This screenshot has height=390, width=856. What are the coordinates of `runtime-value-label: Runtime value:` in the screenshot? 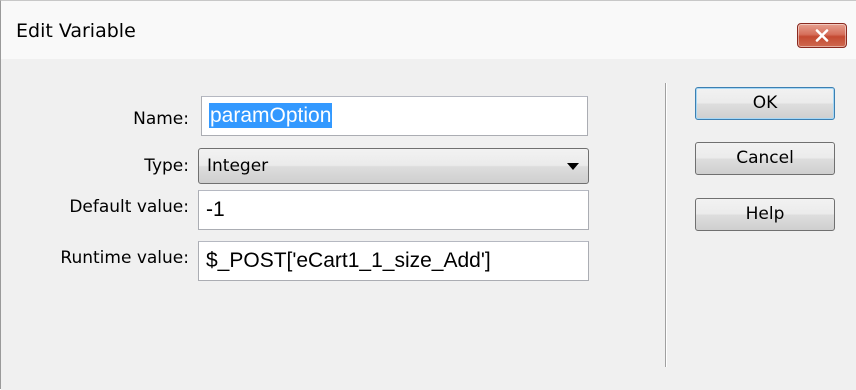 It's located at (124, 258).